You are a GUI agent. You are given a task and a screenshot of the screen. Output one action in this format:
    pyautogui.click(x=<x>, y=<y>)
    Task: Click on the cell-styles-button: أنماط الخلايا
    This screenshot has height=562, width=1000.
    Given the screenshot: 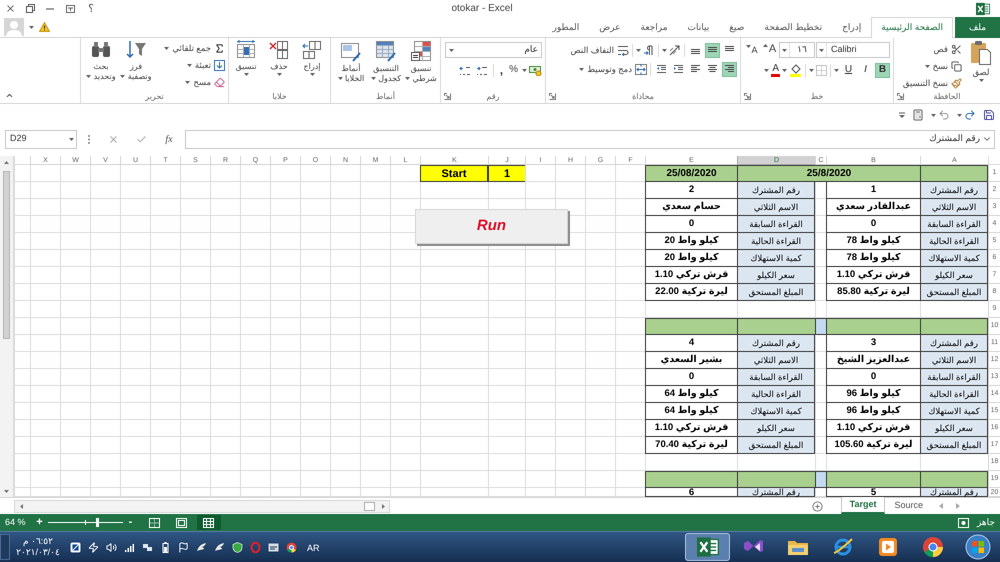 What is the action you would take?
    pyautogui.click(x=351, y=62)
    